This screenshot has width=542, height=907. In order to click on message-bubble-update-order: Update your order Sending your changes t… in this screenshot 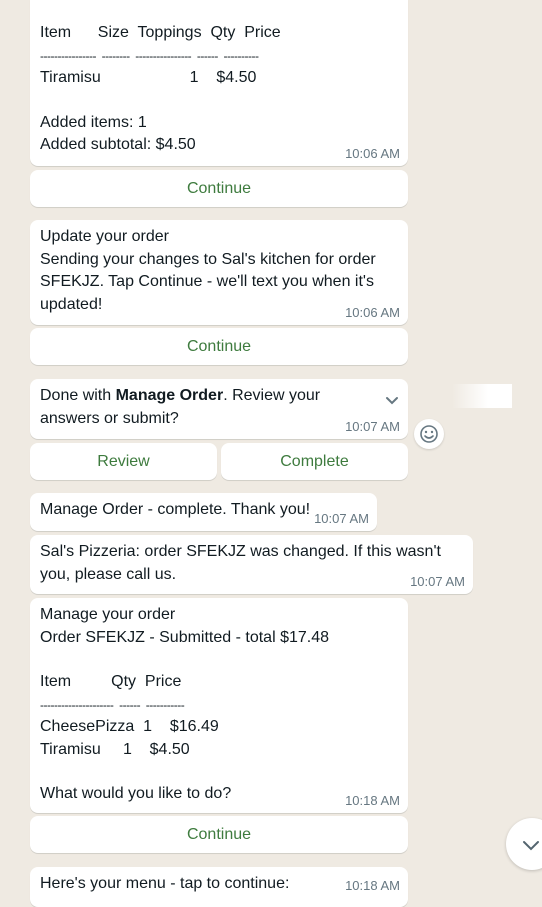, I will do `click(219, 272)`.